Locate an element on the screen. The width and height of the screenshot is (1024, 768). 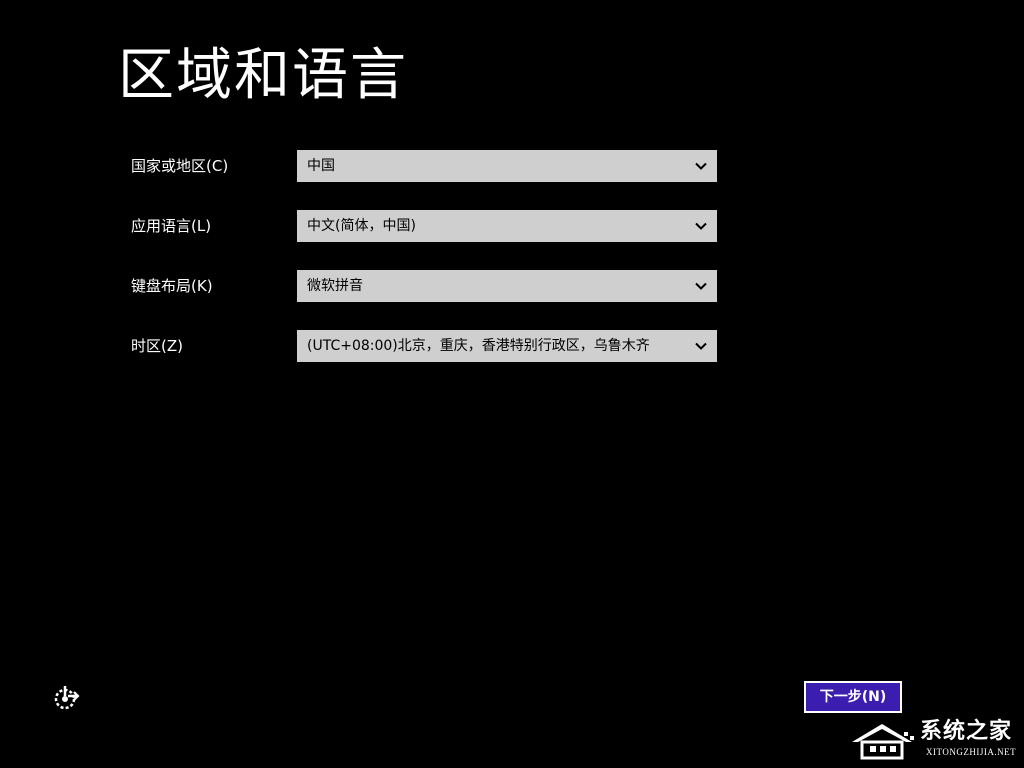
page-title: 区域和语言 is located at coordinates (263, 75).